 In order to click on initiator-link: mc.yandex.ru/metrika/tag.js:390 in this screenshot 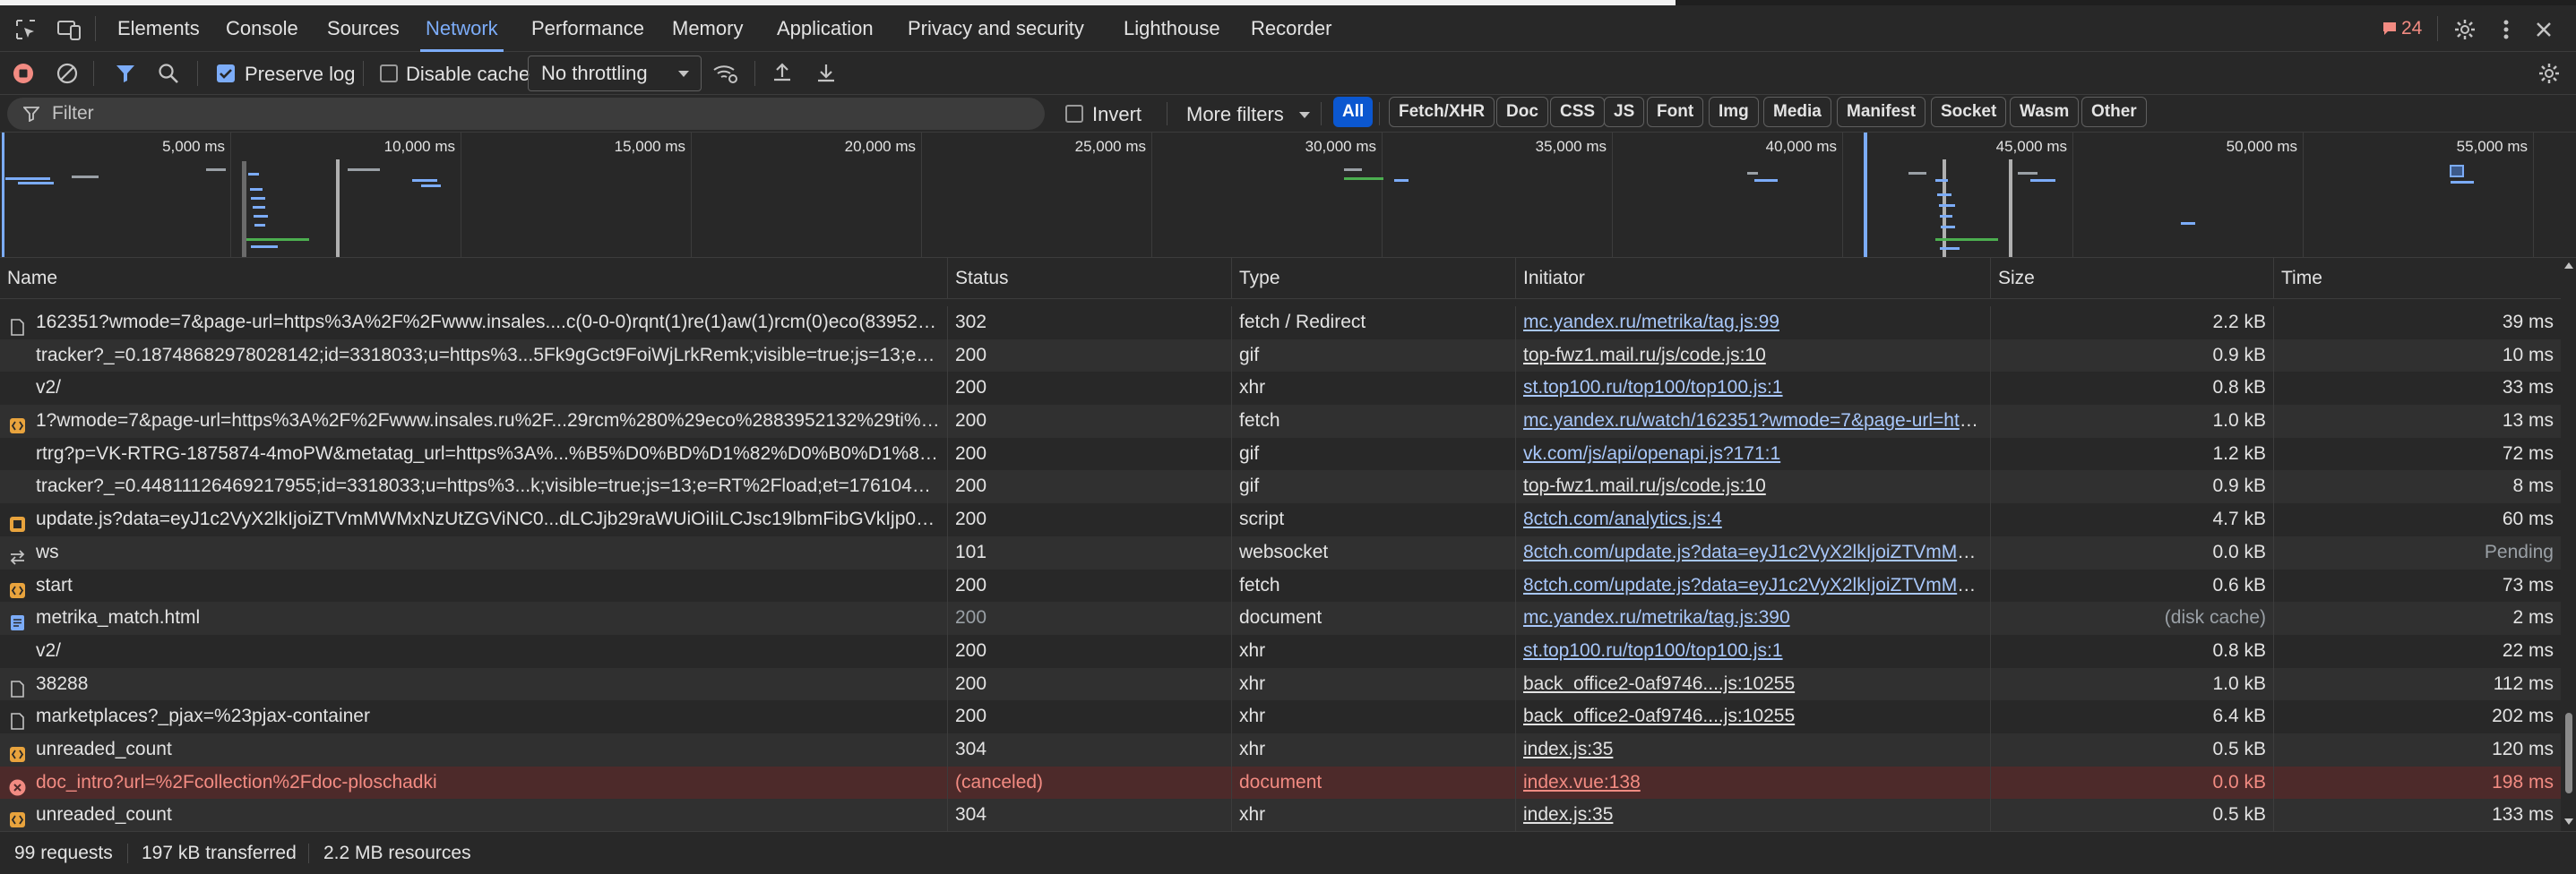, I will do `click(1657, 617)`.